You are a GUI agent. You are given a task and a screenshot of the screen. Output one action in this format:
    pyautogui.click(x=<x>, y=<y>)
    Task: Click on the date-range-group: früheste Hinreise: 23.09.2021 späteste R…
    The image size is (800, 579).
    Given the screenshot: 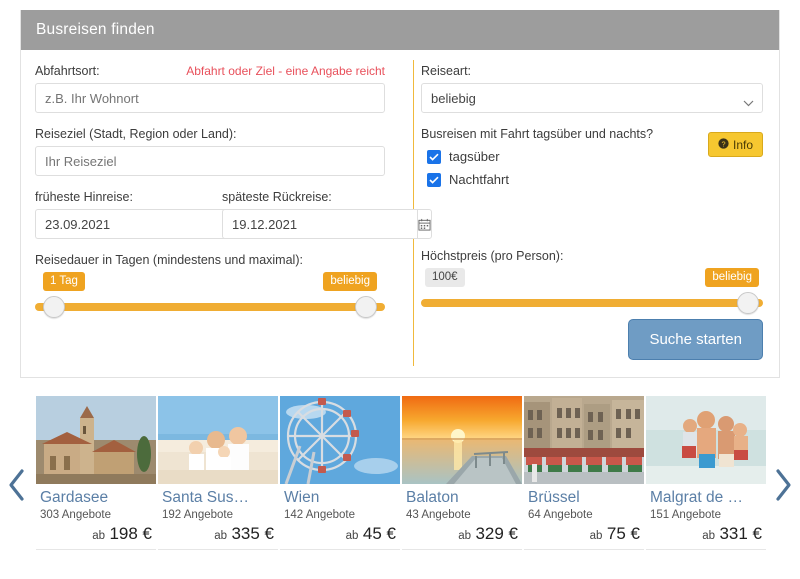 What is the action you would take?
    pyautogui.click(x=233, y=214)
    